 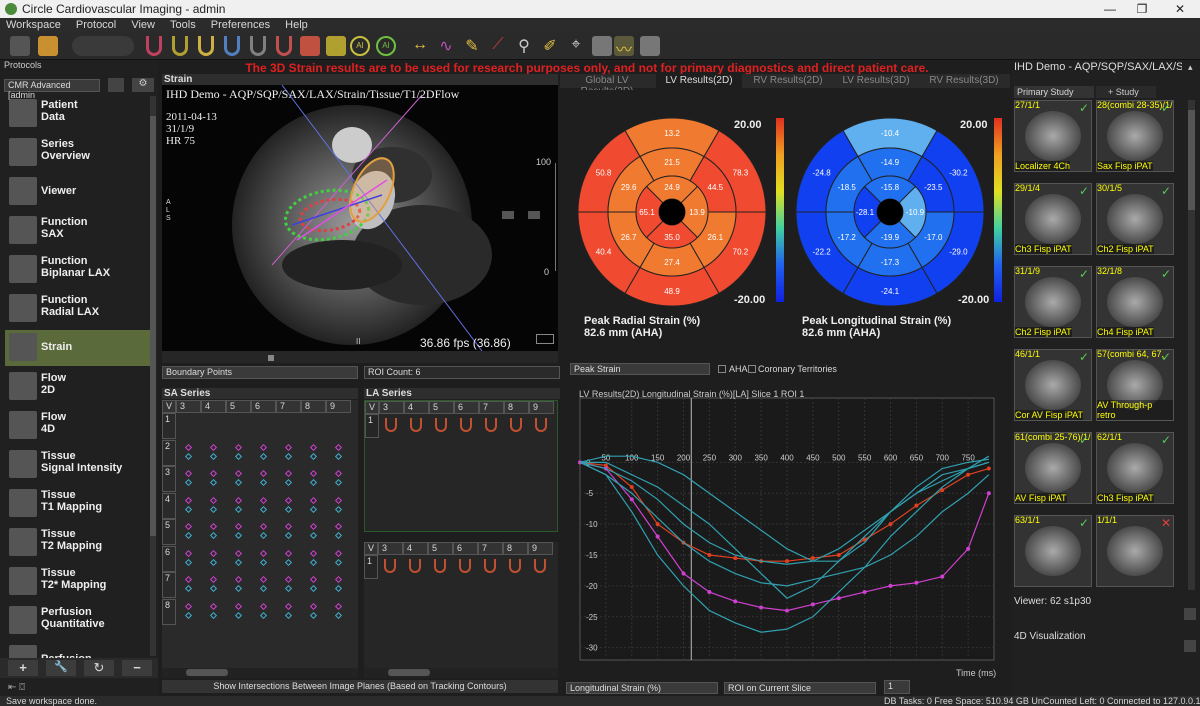 I want to click on expand-down-icon, so click(x=1190, y=614).